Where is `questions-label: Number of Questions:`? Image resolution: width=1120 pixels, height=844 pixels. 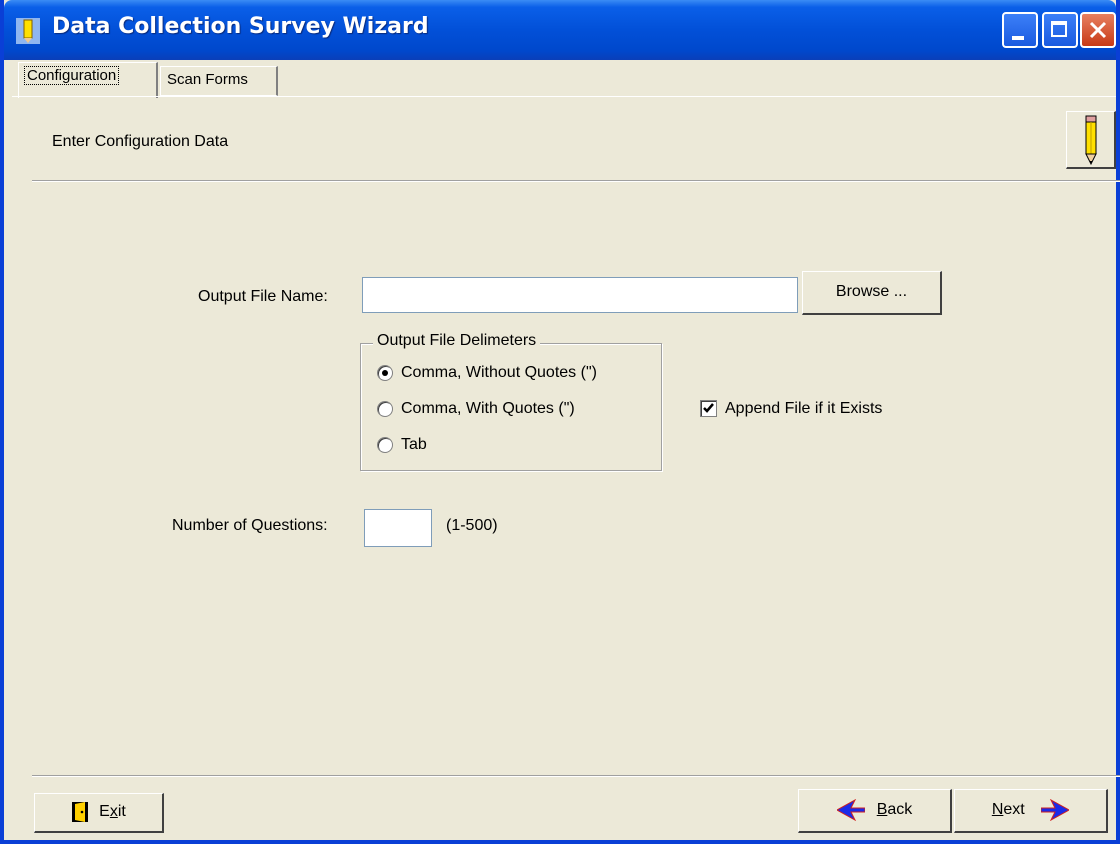 questions-label: Number of Questions: is located at coordinates (250, 525).